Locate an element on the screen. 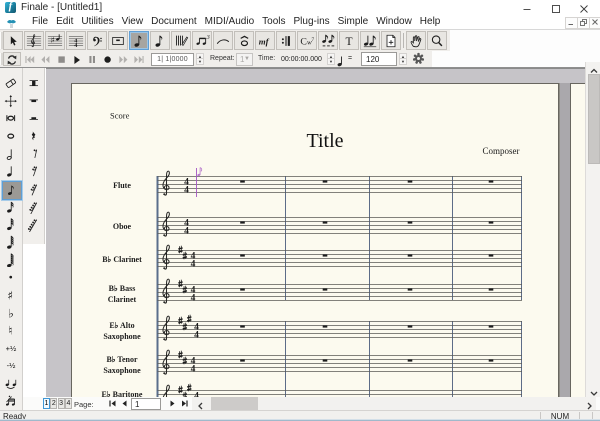 Image resolution: width=600 pixels, height=421 pixels. playback-settings-button is located at coordinates (419, 59).